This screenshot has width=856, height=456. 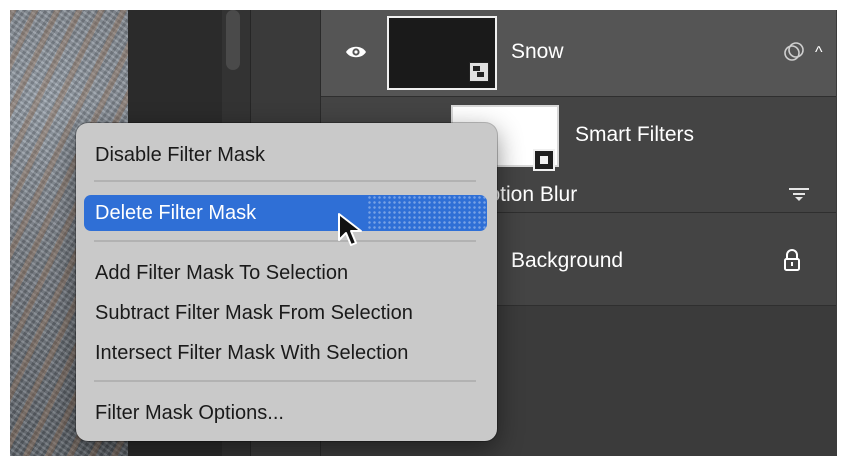 I want to click on menu-item-intersect-filter-mask-with-selection: Intersect Filter Mask With Selection, so click(x=285, y=353).